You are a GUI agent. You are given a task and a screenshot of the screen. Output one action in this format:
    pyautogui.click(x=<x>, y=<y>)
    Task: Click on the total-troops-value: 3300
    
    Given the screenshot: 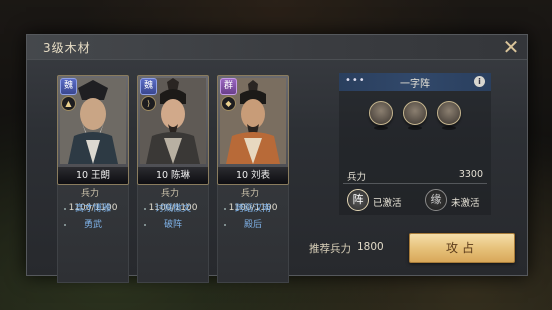 What is the action you would take?
    pyautogui.click(x=470, y=174)
    